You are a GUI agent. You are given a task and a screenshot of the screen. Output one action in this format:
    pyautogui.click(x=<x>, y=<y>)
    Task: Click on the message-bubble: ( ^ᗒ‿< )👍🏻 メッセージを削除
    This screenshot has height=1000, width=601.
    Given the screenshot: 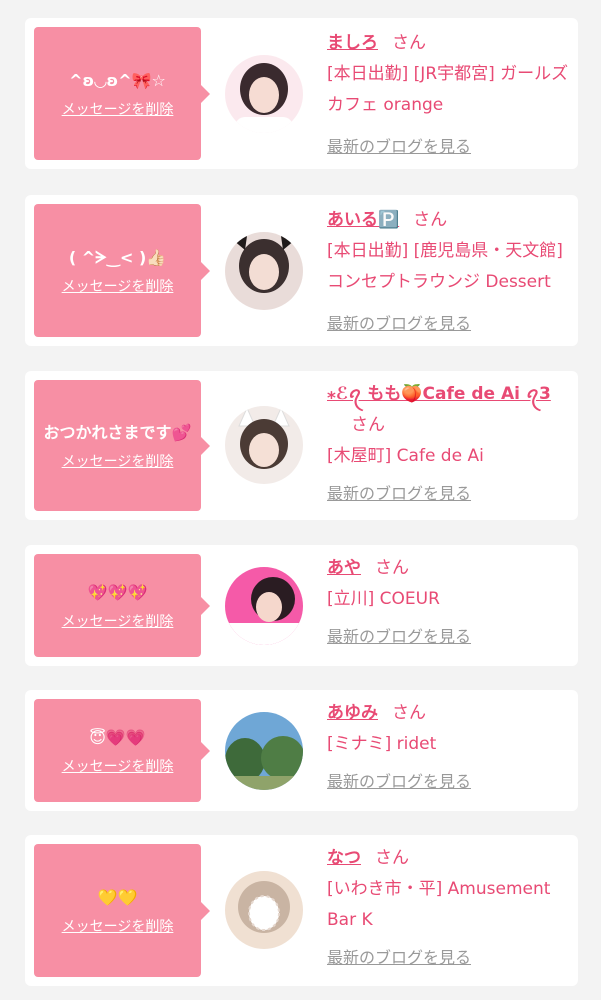 What is the action you would take?
    pyautogui.click(x=122, y=270)
    